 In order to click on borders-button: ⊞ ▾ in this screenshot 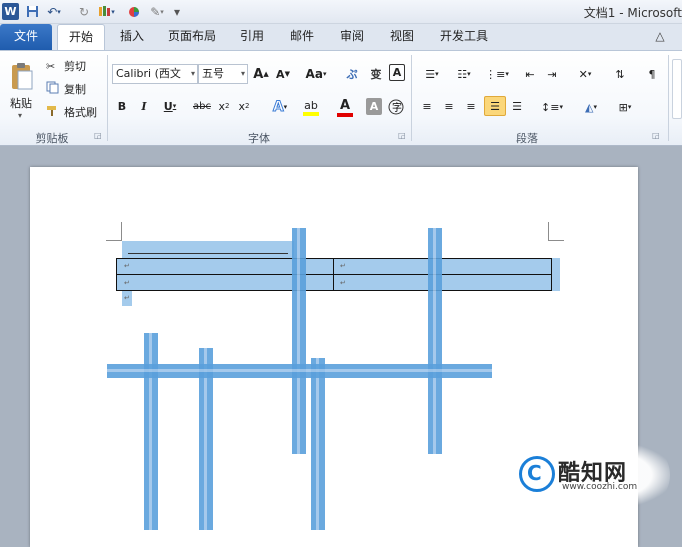, I will do `click(625, 107)`.